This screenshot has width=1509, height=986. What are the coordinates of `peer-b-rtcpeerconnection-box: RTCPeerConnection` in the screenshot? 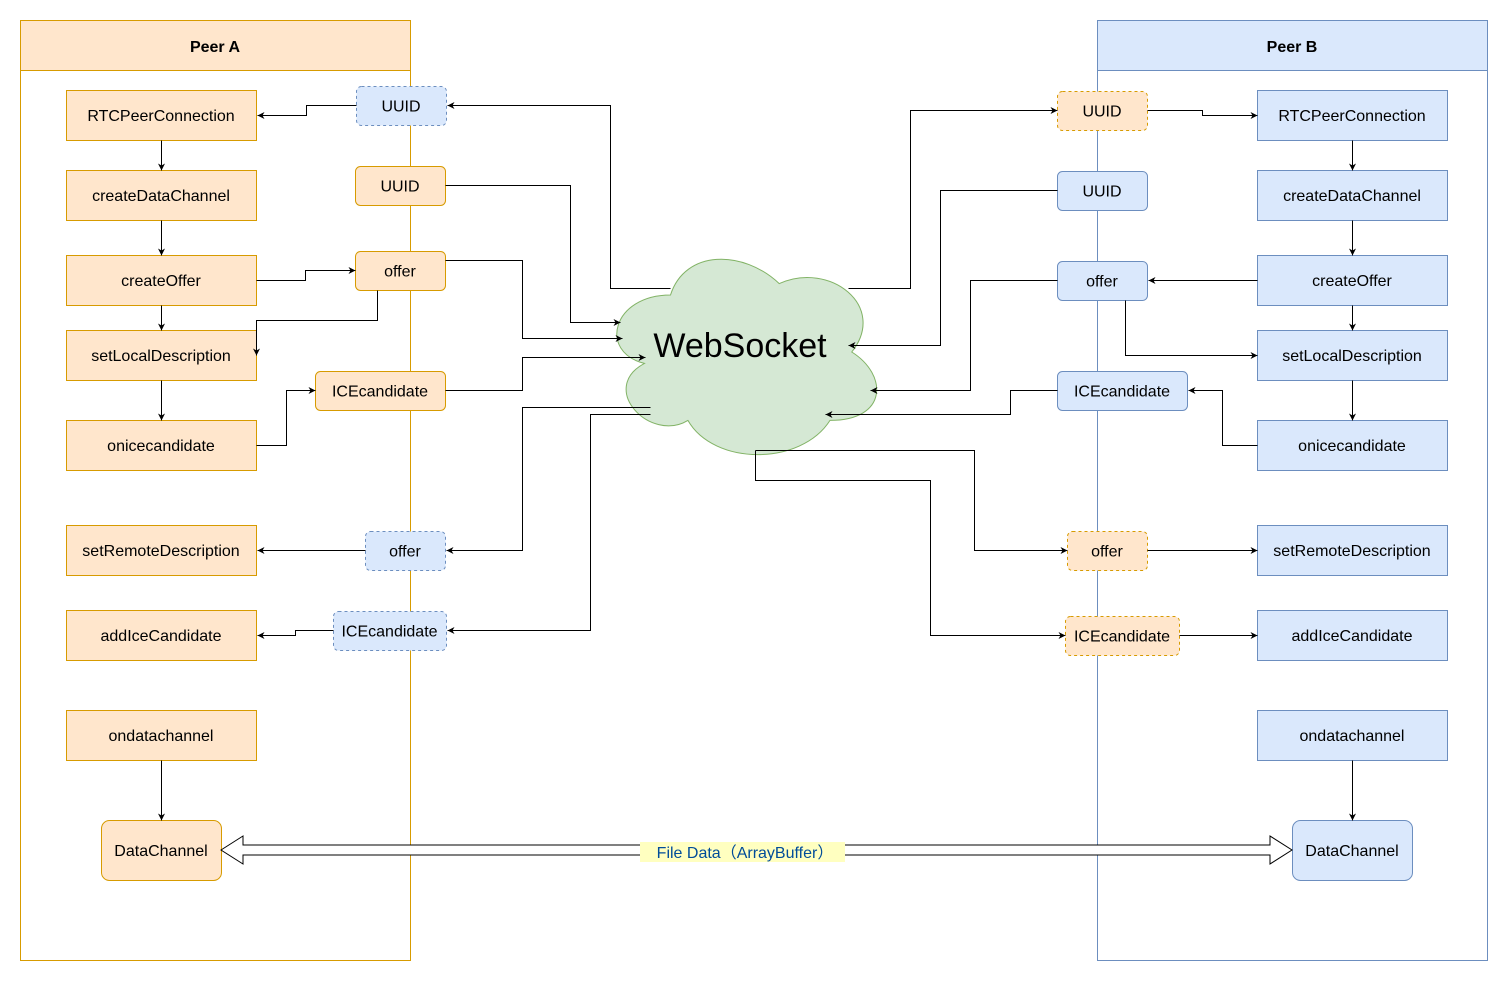 It's located at (1352, 115).